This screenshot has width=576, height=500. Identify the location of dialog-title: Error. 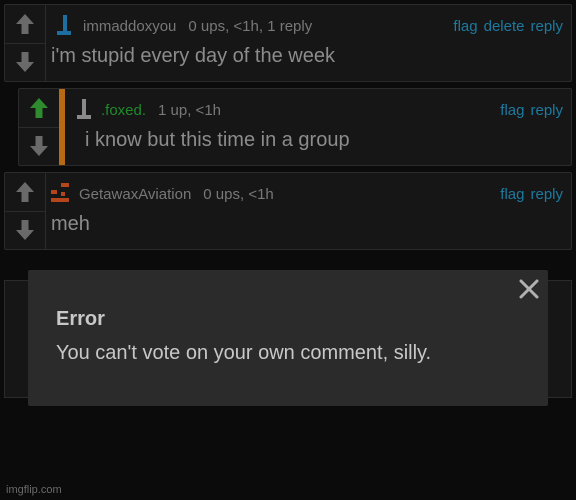
(80, 319).